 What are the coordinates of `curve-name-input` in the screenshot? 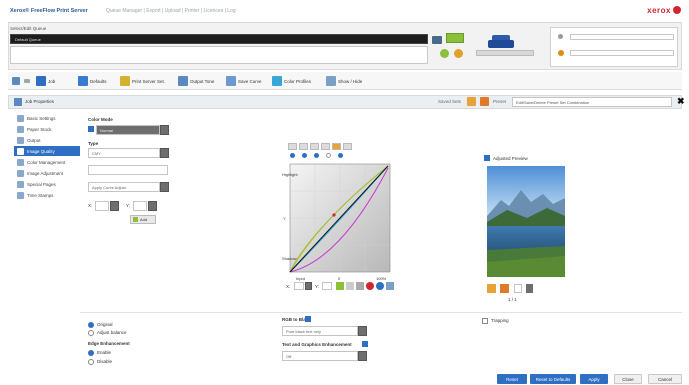 It's located at (128, 170).